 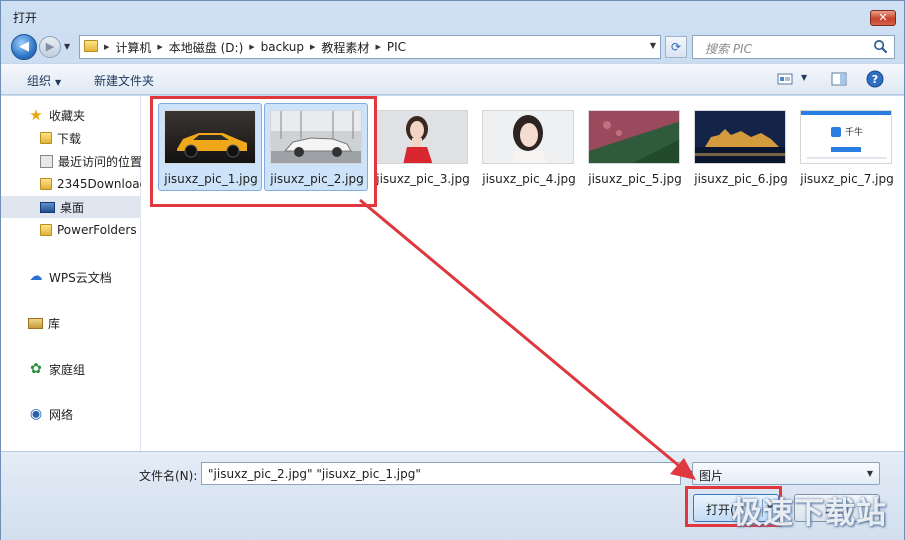 I want to click on sidebar-item-2345downloads: 2345Downloads, so click(x=71, y=184).